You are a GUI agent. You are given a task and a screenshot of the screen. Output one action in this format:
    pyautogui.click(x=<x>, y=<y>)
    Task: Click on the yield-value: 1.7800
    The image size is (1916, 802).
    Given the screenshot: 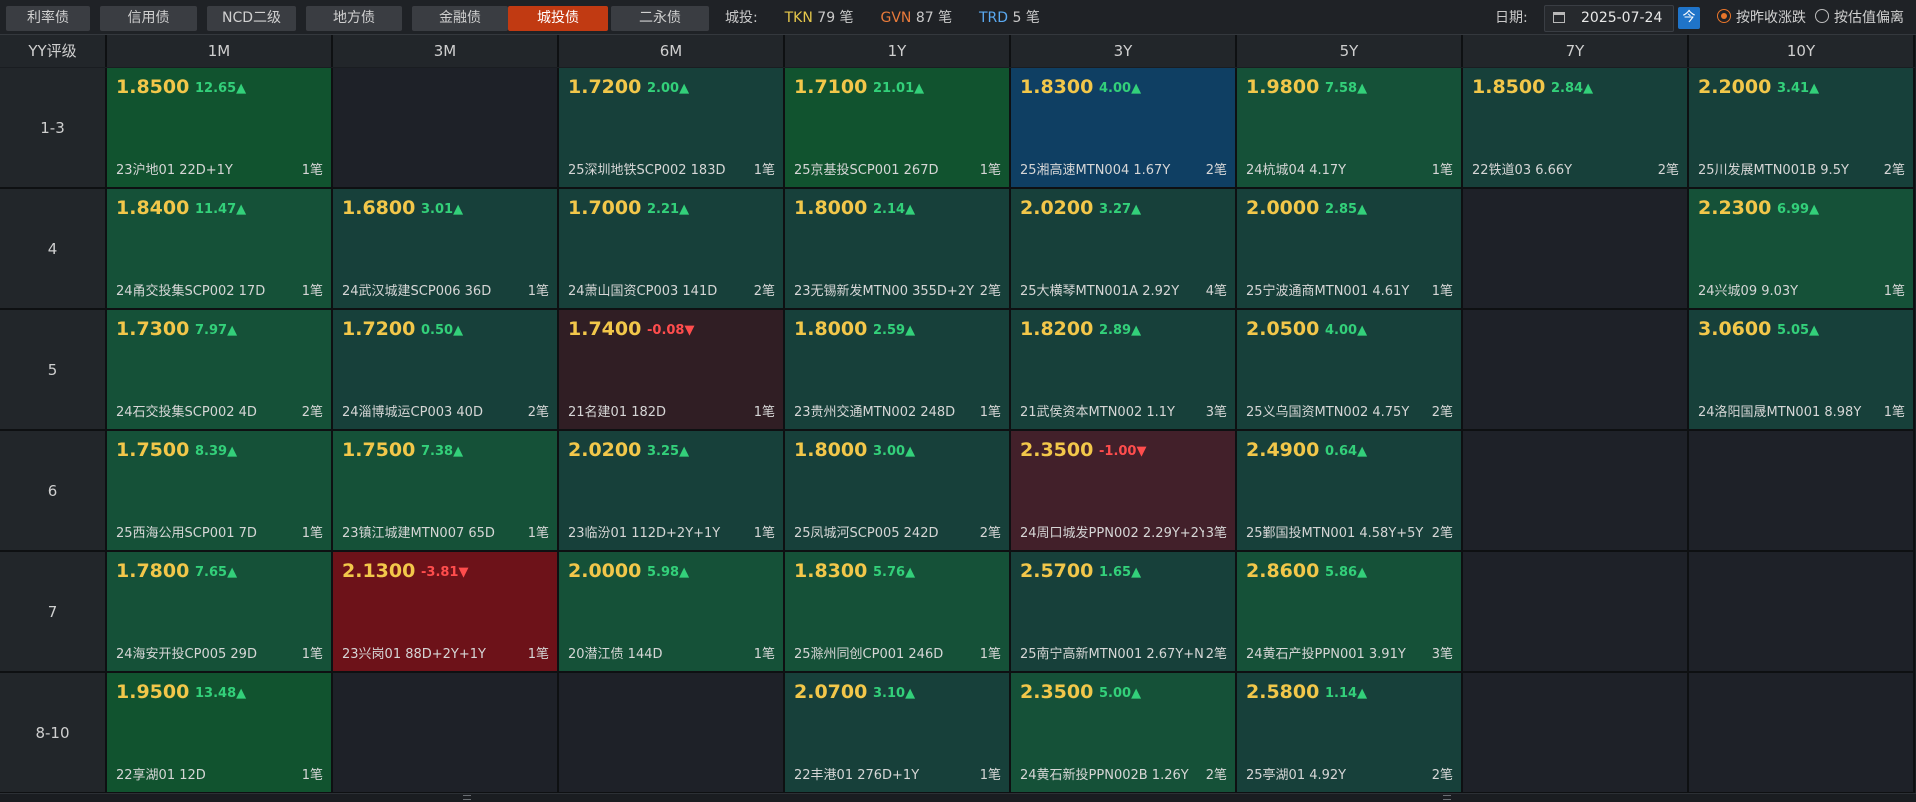 What is the action you would take?
    pyautogui.click(x=153, y=571)
    